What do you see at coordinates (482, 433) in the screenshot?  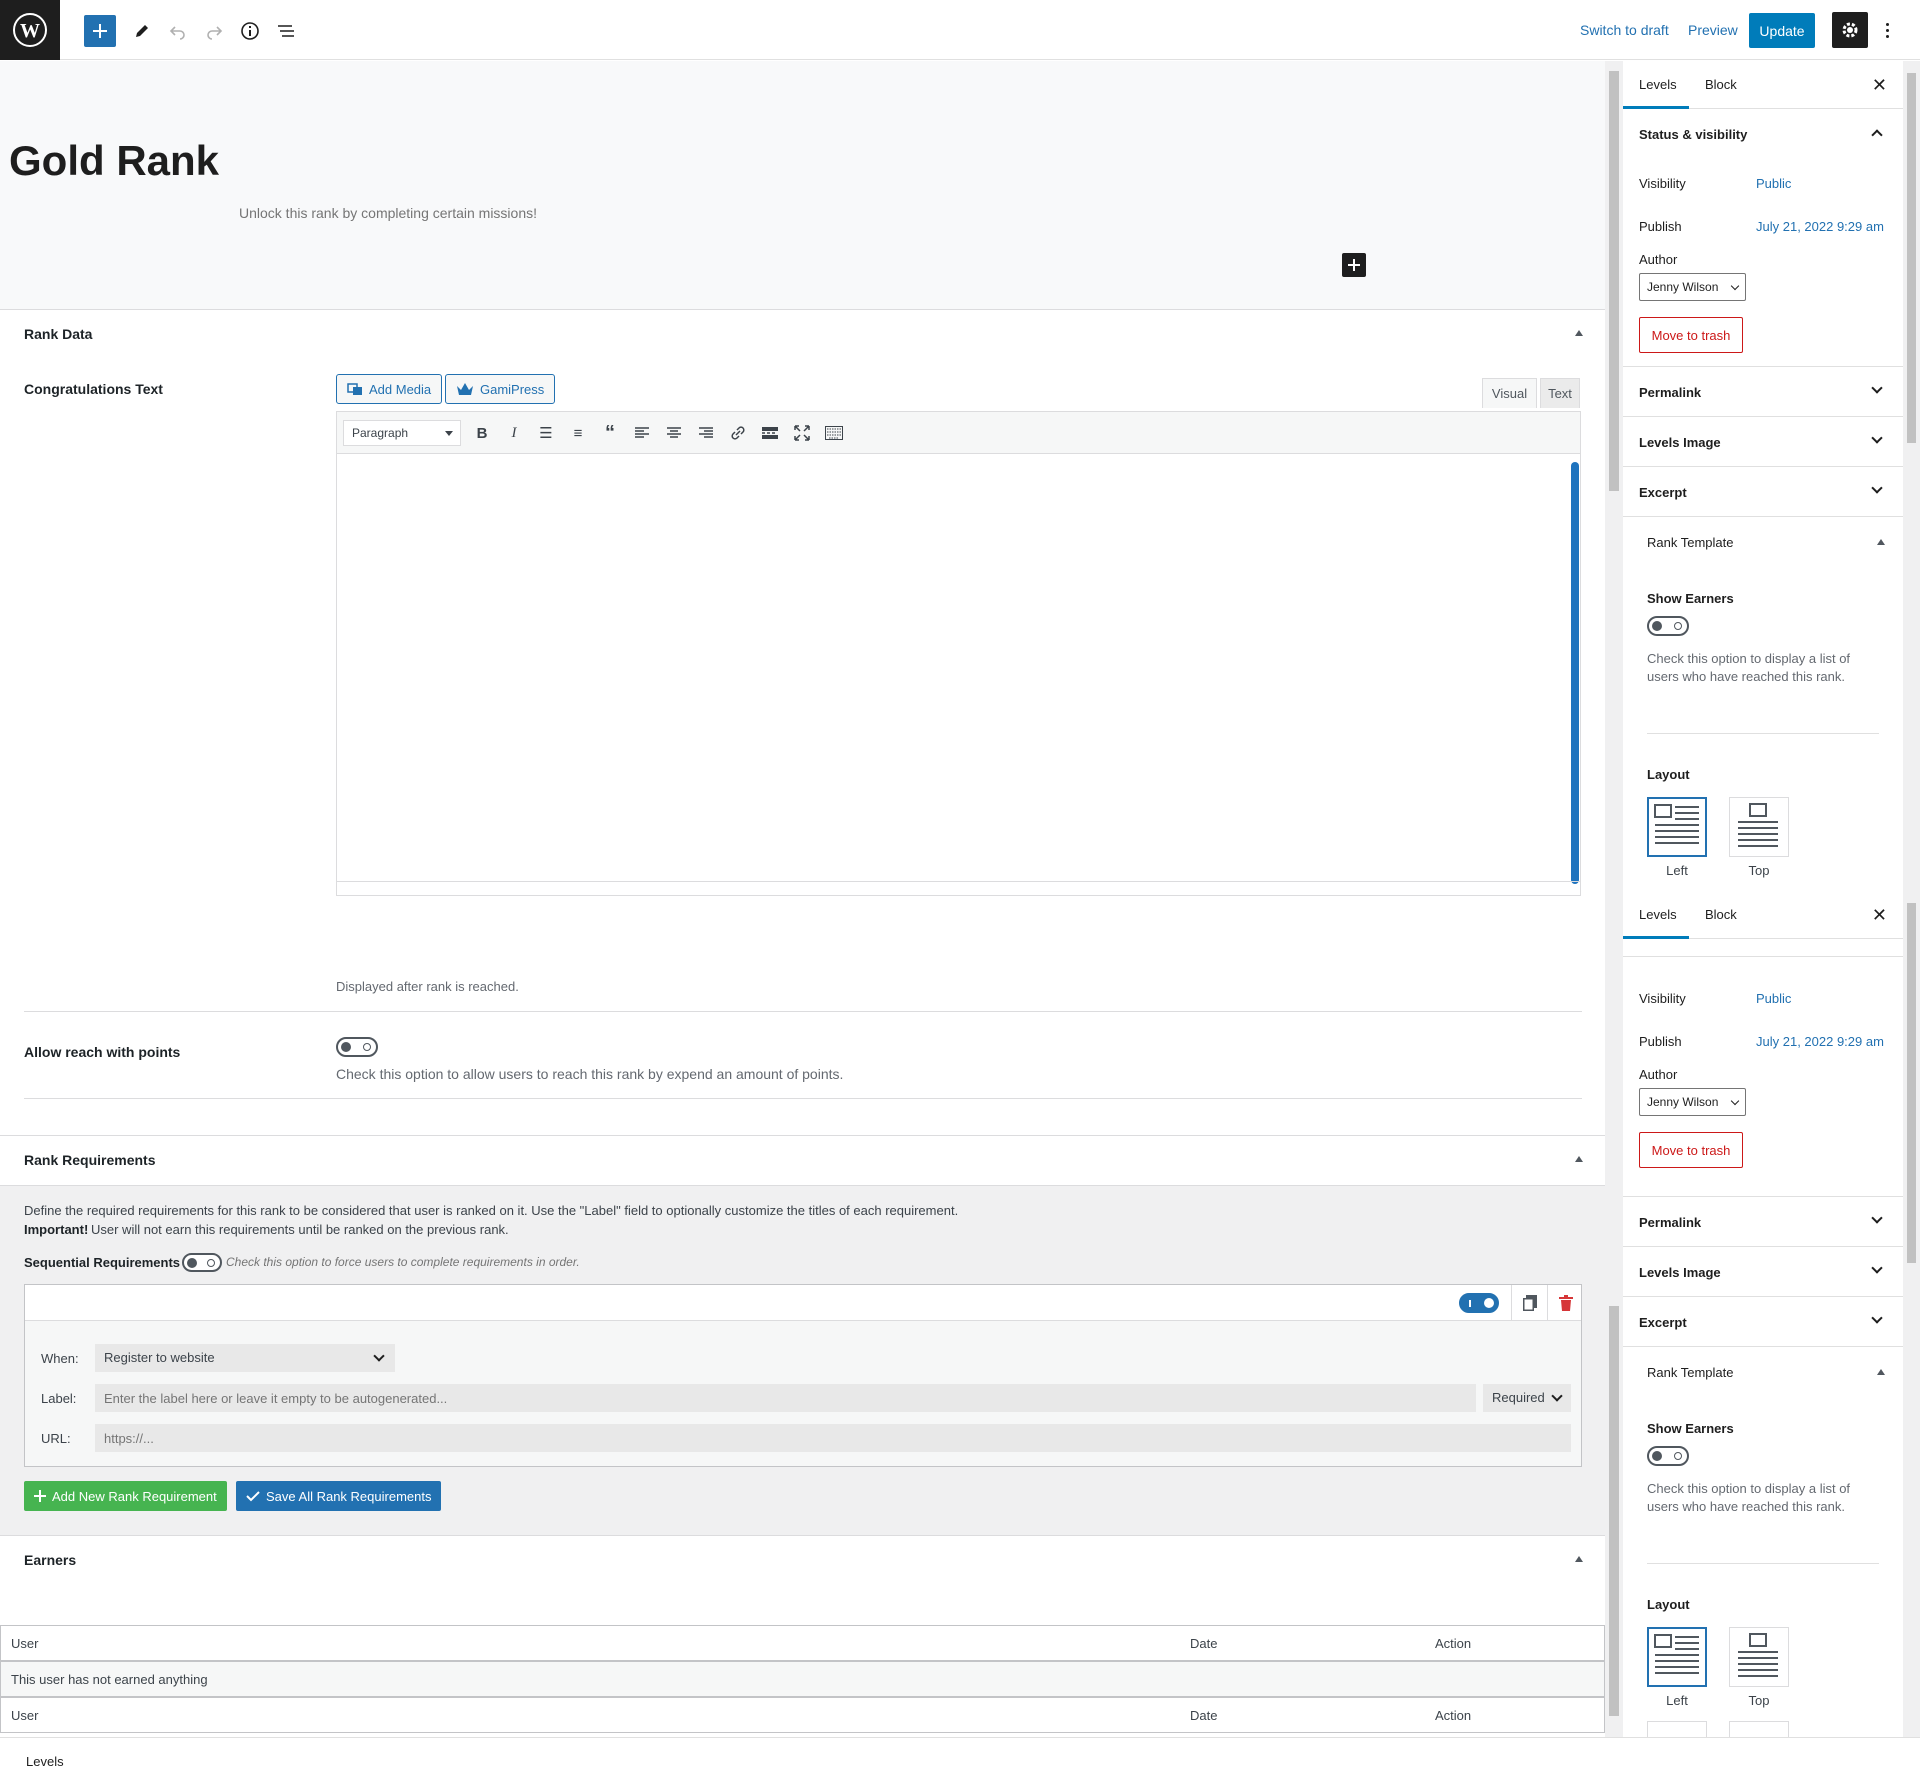 I see `bold-icon: B` at bounding box center [482, 433].